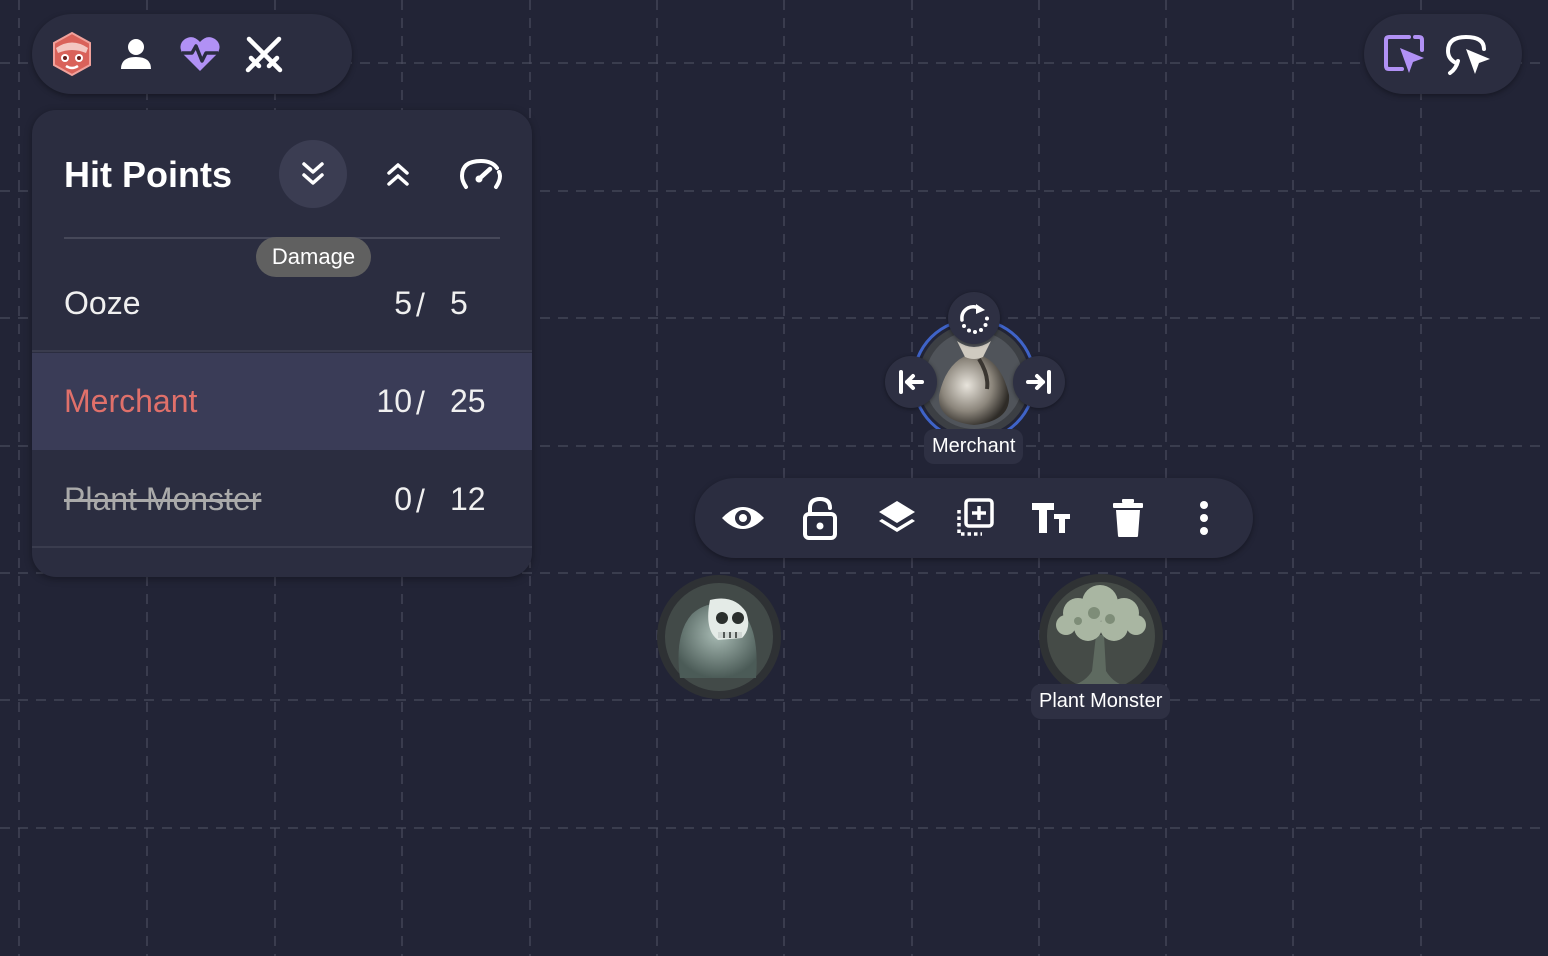 This screenshot has height=956, width=1548. Describe the element at coordinates (72, 54) in the screenshot. I see `owlbear-logo-icon` at that location.